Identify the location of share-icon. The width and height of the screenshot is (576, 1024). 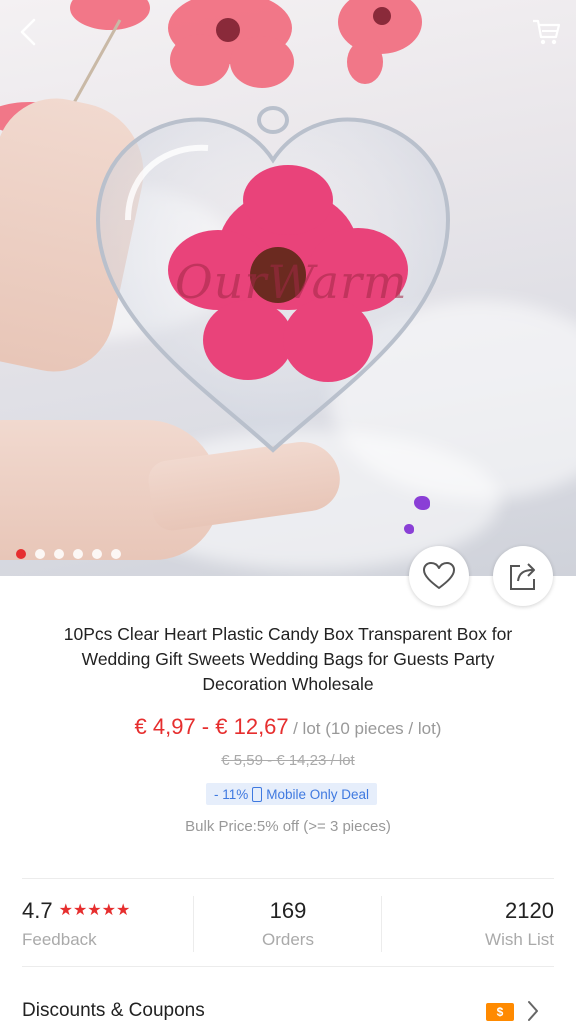
(522, 576).